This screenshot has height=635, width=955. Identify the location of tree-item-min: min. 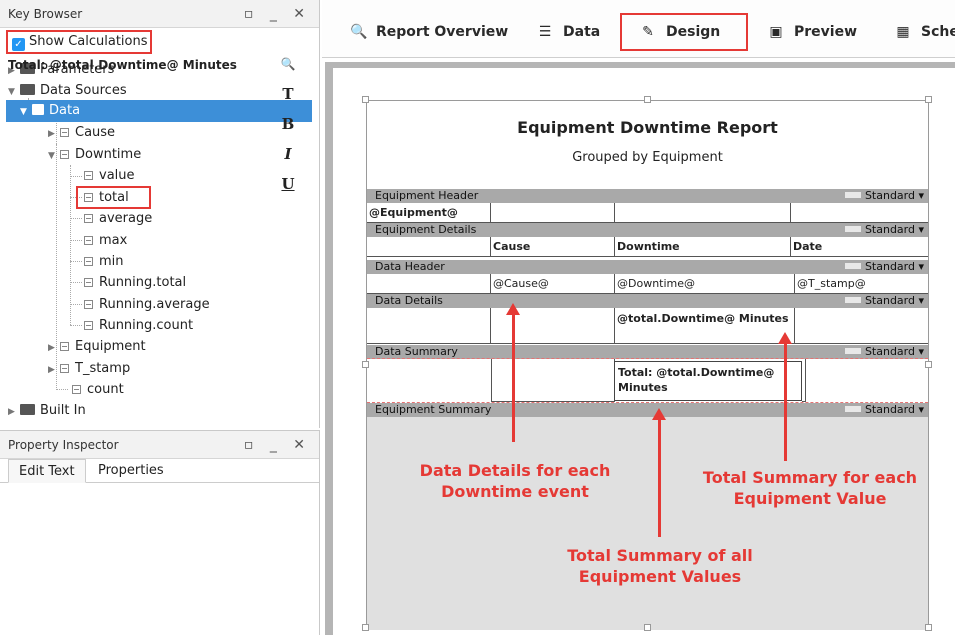
(104, 261).